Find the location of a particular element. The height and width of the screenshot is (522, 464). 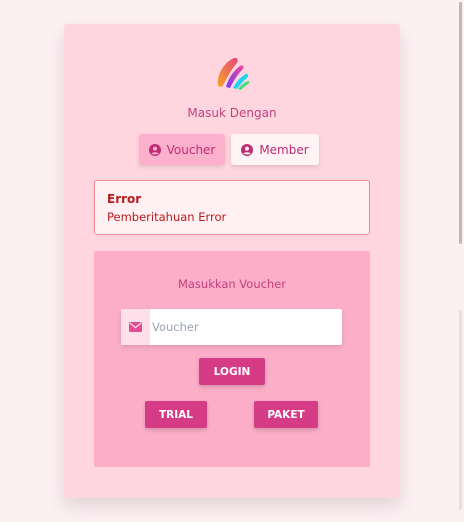

login-with-label: Masuk Dengan is located at coordinates (232, 113).